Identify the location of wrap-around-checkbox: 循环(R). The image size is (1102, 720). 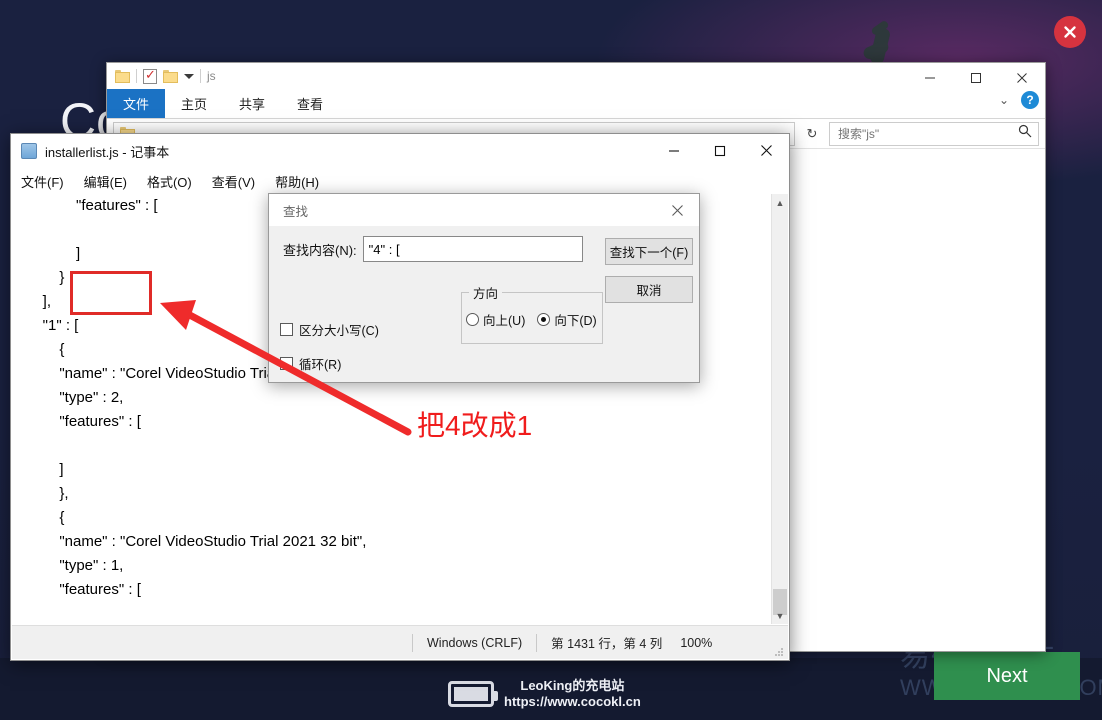
(310, 363).